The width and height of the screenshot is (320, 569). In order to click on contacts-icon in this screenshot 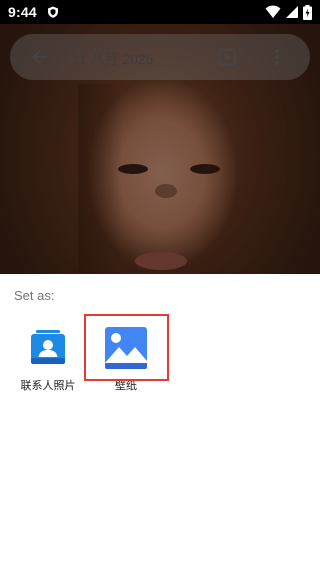, I will do `click(48, 347)`.